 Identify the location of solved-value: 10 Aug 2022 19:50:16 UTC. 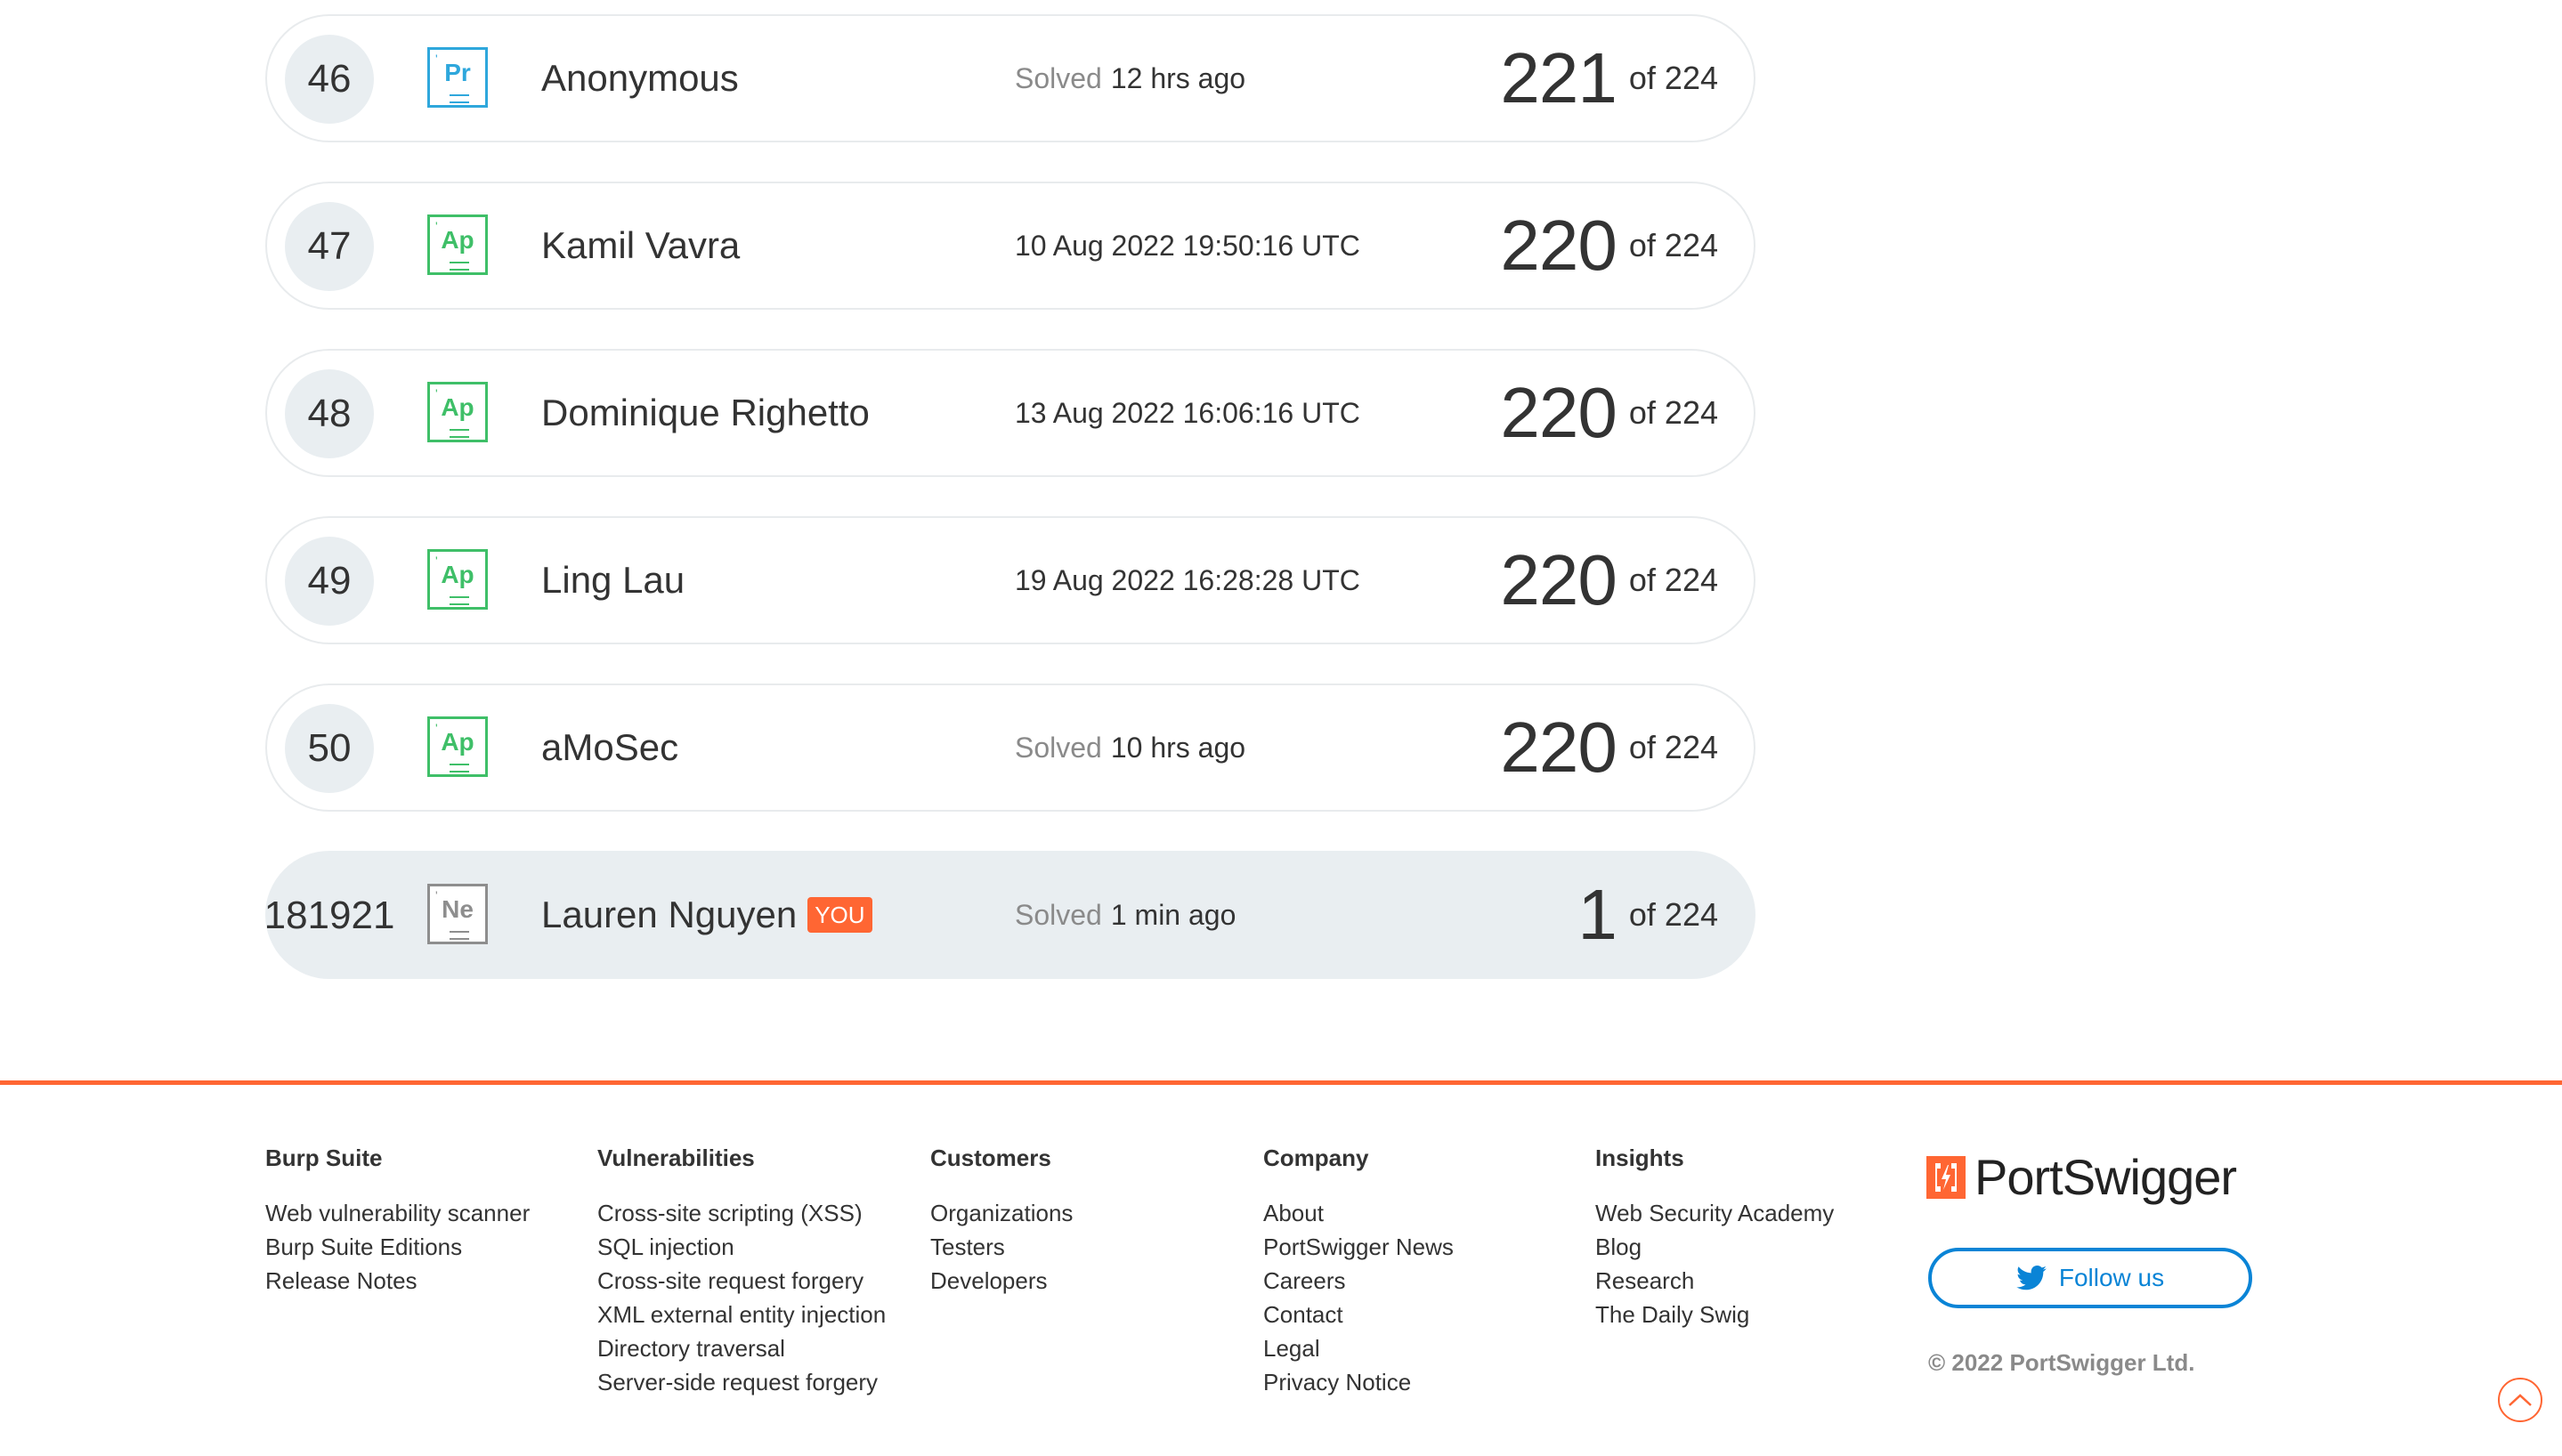
(1187, 246).